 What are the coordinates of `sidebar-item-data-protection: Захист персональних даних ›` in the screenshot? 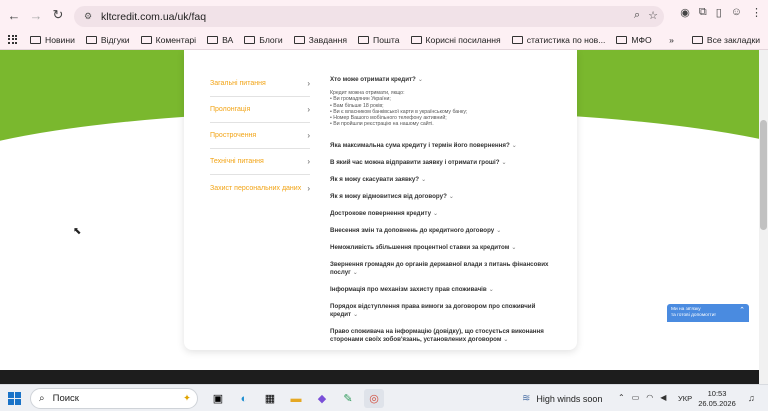 It's located at (260, 188).